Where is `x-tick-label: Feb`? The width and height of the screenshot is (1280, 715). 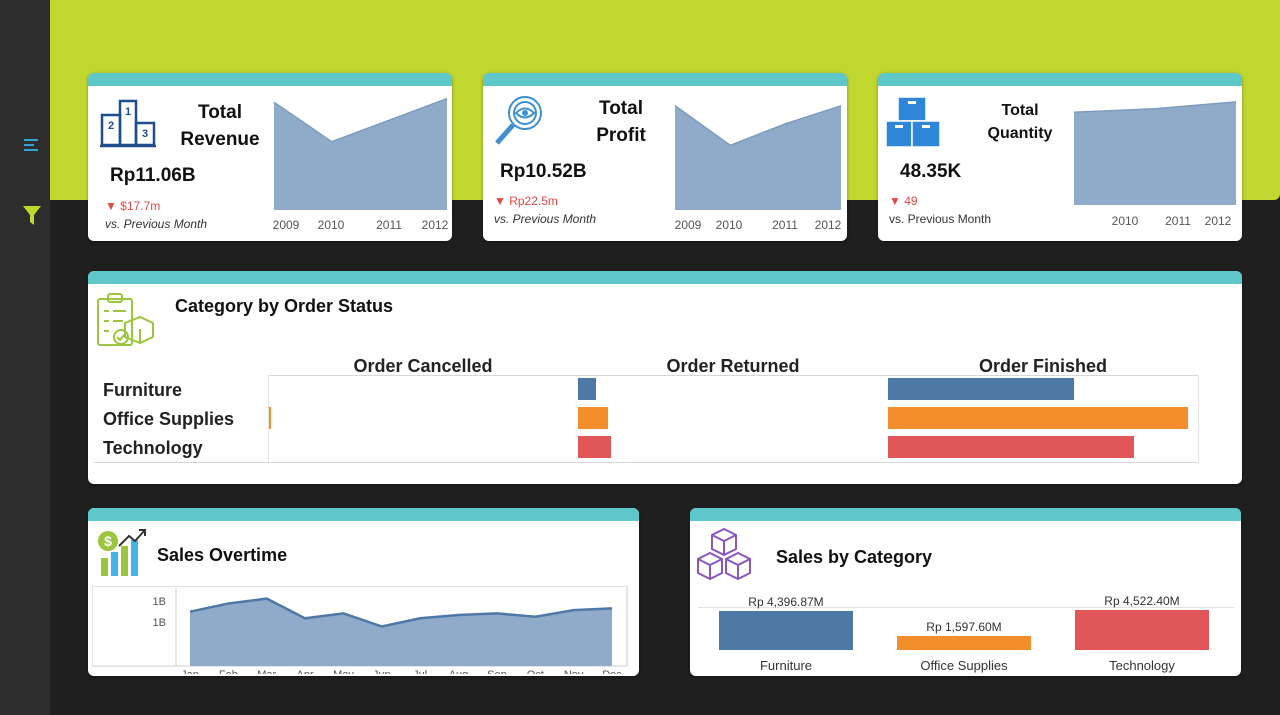
x-tick-label: Feb is located at coordinates (228, 671).